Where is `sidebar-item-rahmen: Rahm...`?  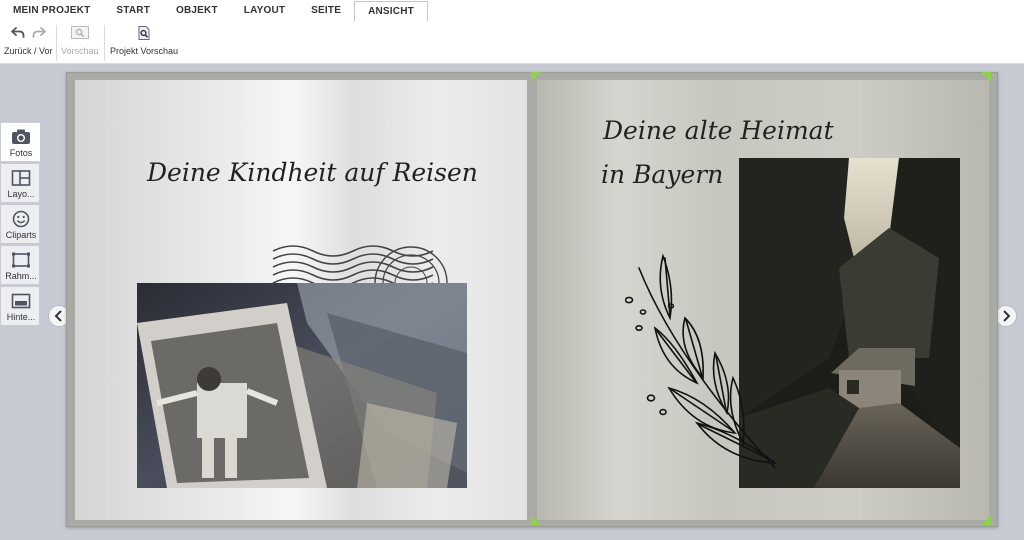
sidebar-item-rahmen: Rahm... is located at coordinates (20, 265).